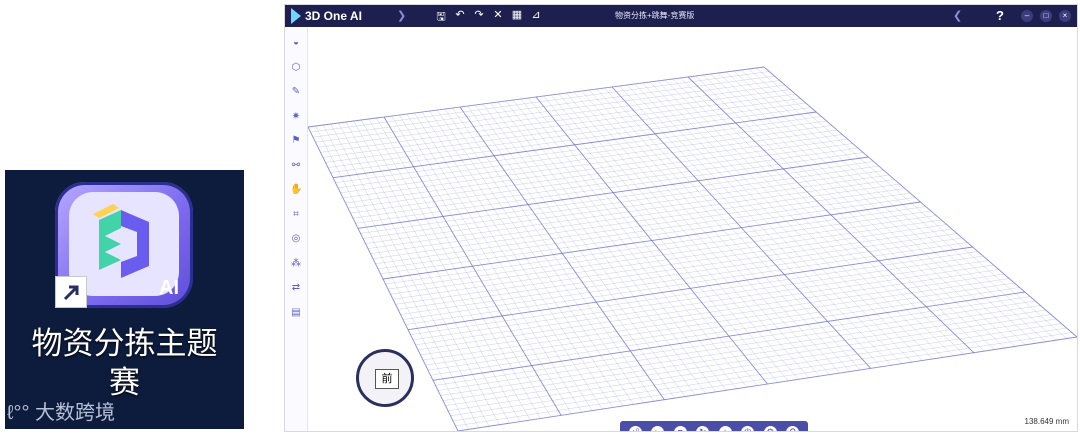 The width and height of the screenshot is (1080, 434). What do you see at coordinates (748, 428) in the screenshot?
I see `power-icon: ⏻` at bounding box center [748, 428].